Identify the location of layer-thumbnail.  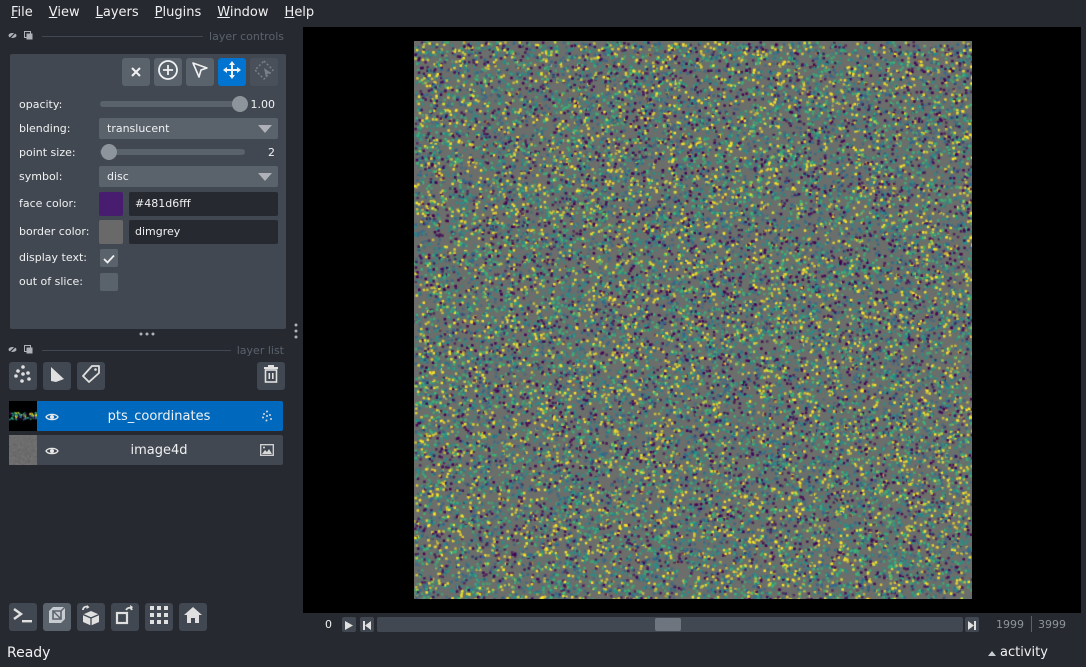
(23, 416).